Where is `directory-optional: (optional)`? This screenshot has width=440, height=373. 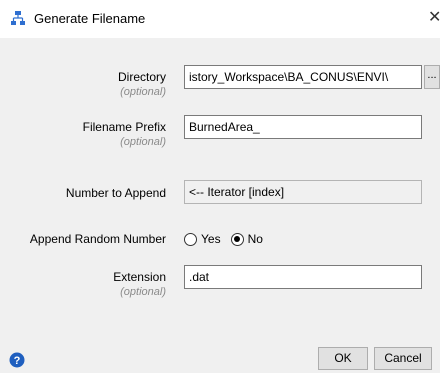 directory-optional: (optional) is located at coordinates (143, 92).